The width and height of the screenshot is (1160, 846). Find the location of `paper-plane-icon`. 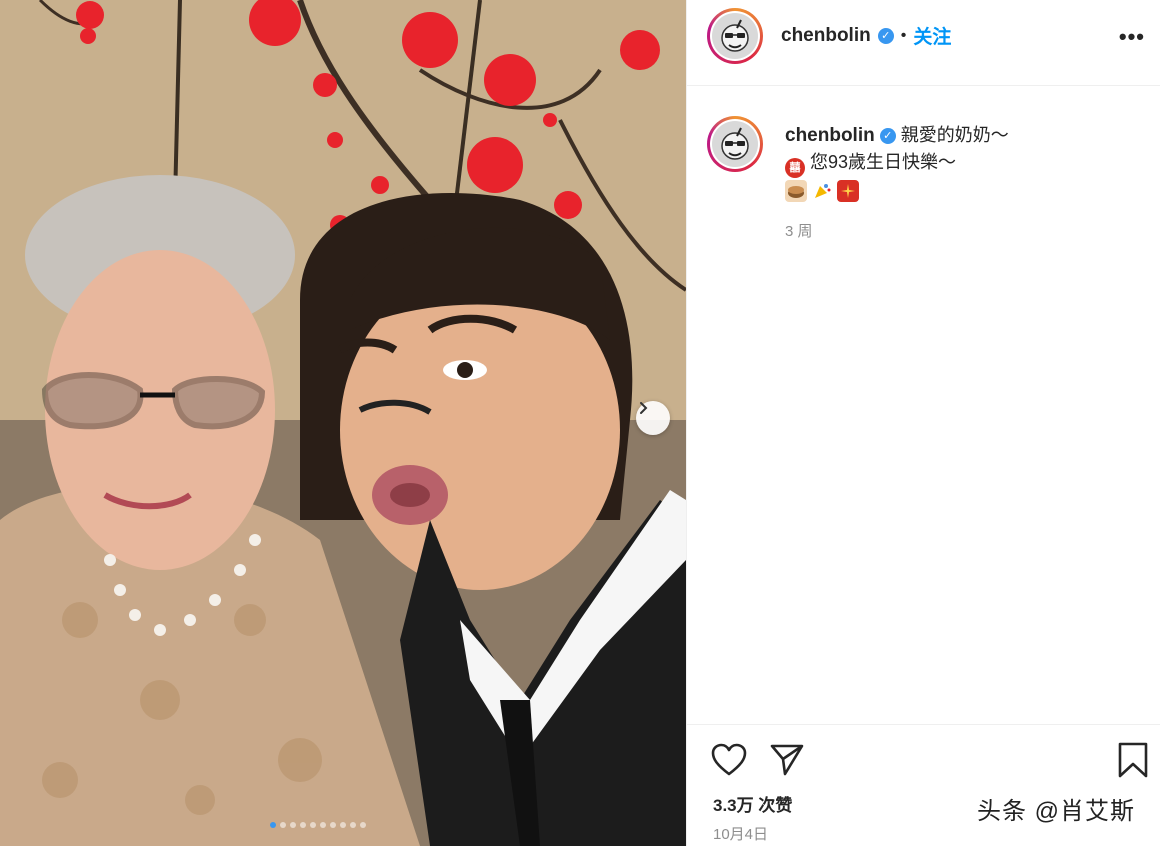

paper-plane-icon is located at coordinates (787, 760).